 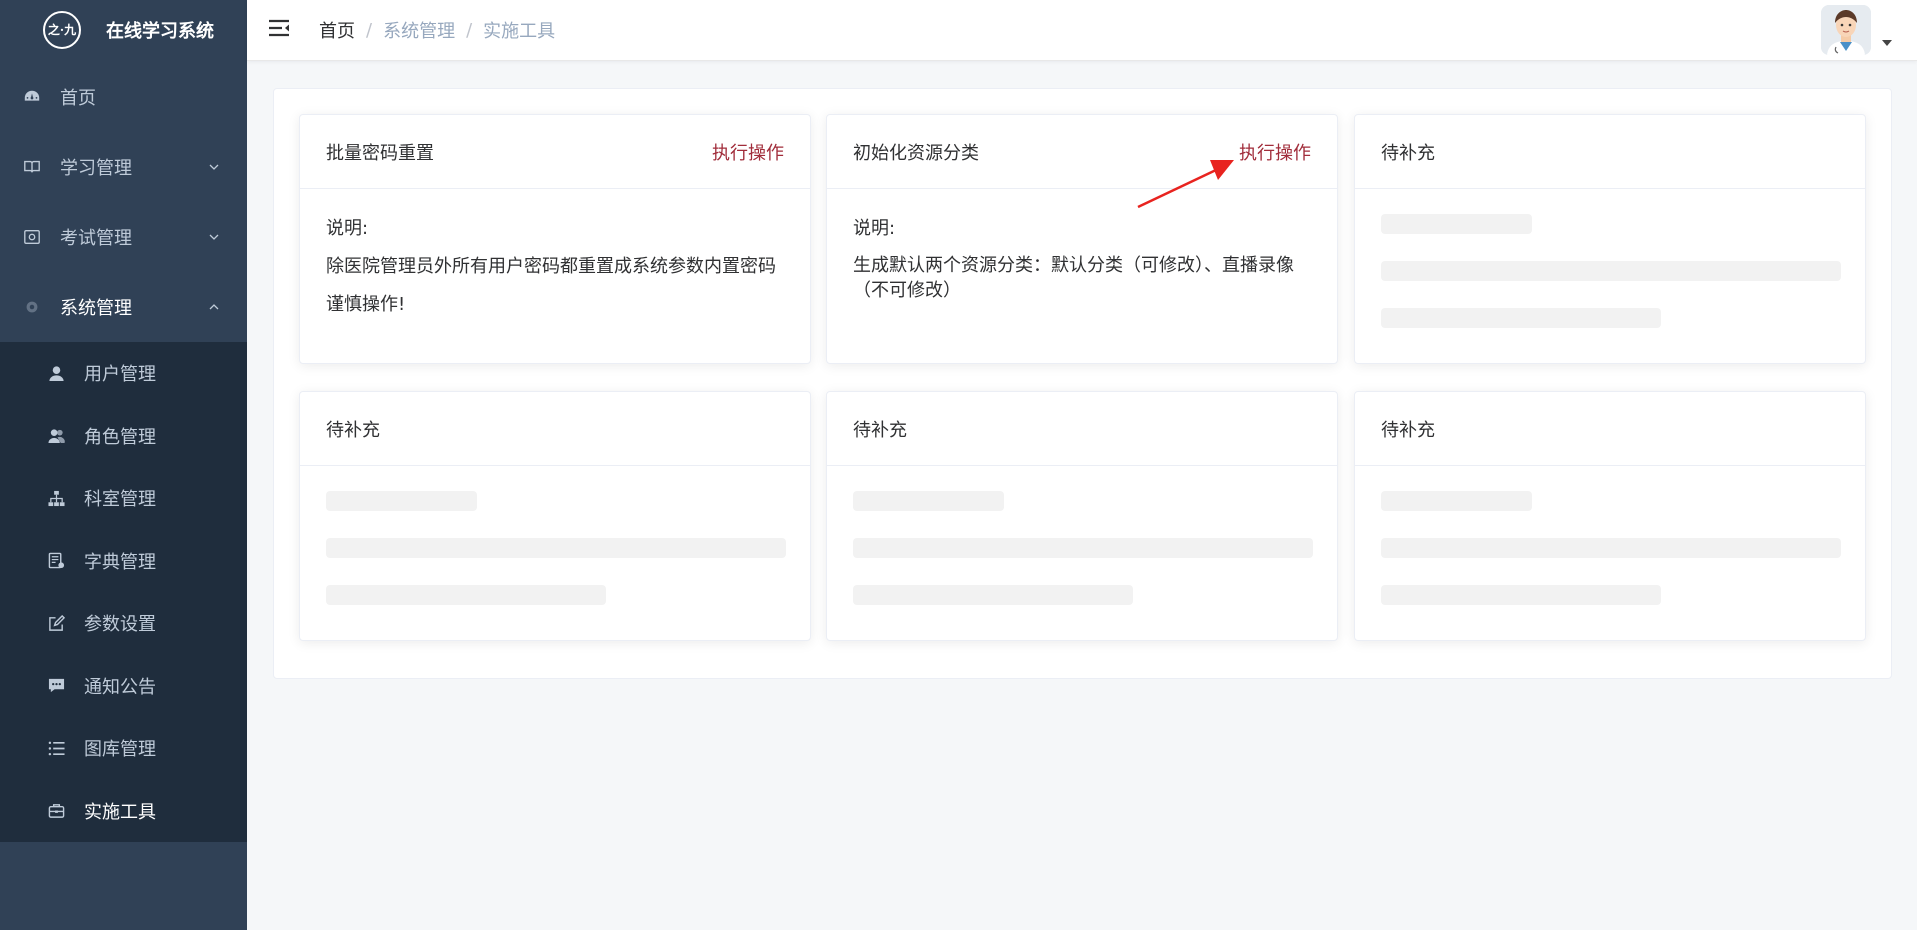 I want to click on sidebar-item-gallery: 图库管理, so click(x=123, y=748).